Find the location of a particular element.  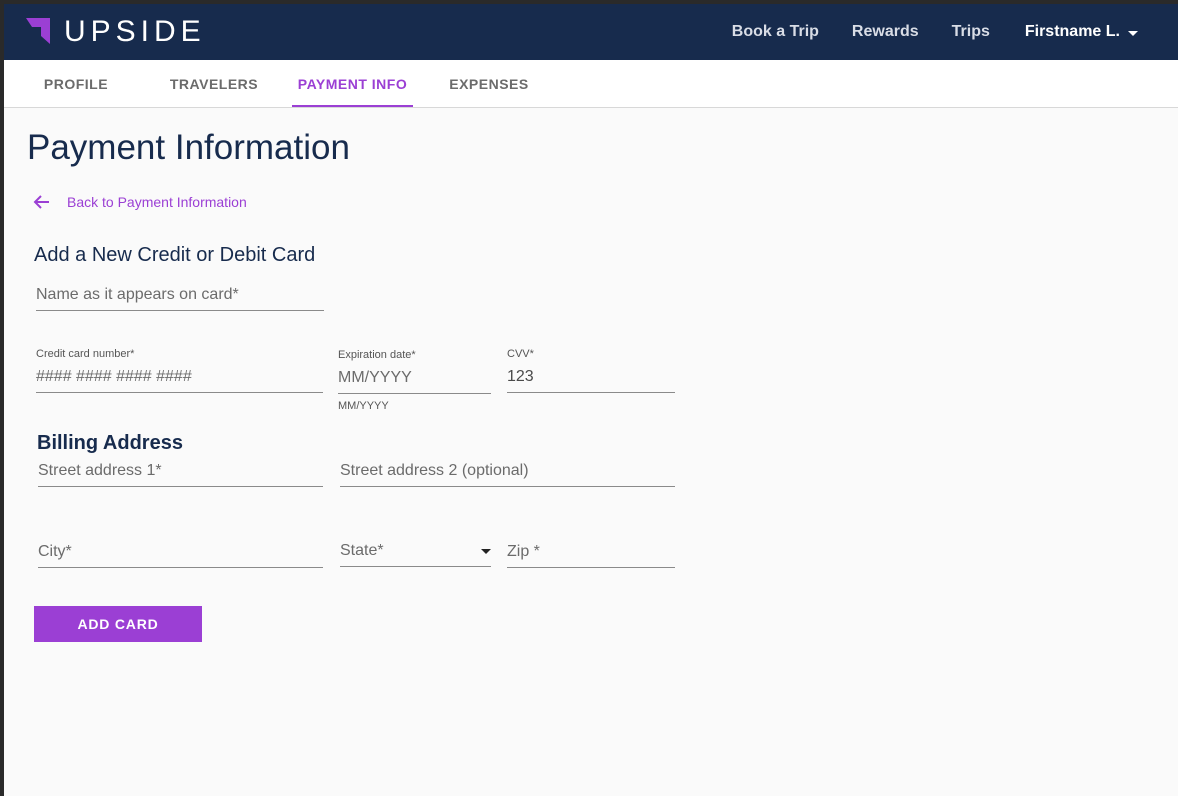

top-nav: Book a Trip Rewards Trips Firstname L. is located at coordinates (918, 32).